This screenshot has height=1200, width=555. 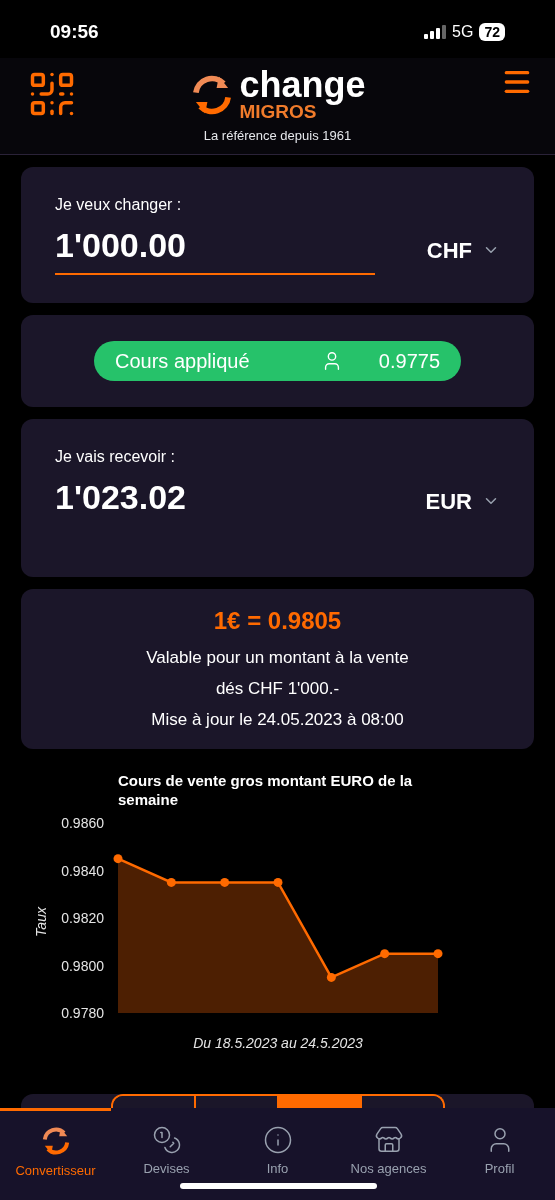 What do you see at coordinates (401, 1102) in the screenshot?
I see `segment-tab` at bounding box center [401, 1102].